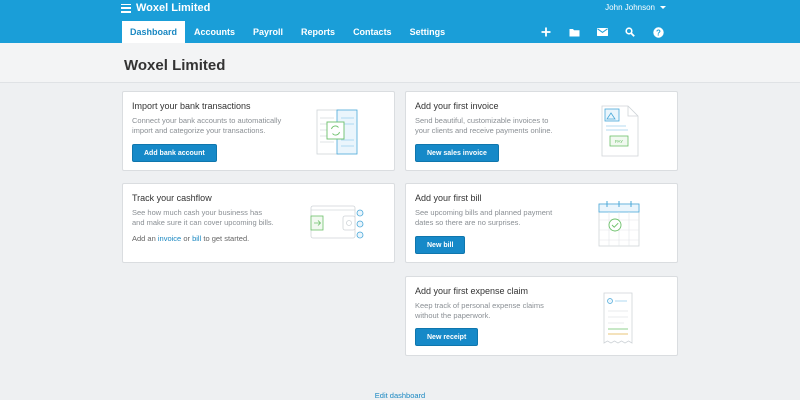 The image size is (800, 400). What do you see at coordinates (174, 153) in the screenshot?
I see `add-bank-account-button: Add bank account` at bounding box center [174, 153].